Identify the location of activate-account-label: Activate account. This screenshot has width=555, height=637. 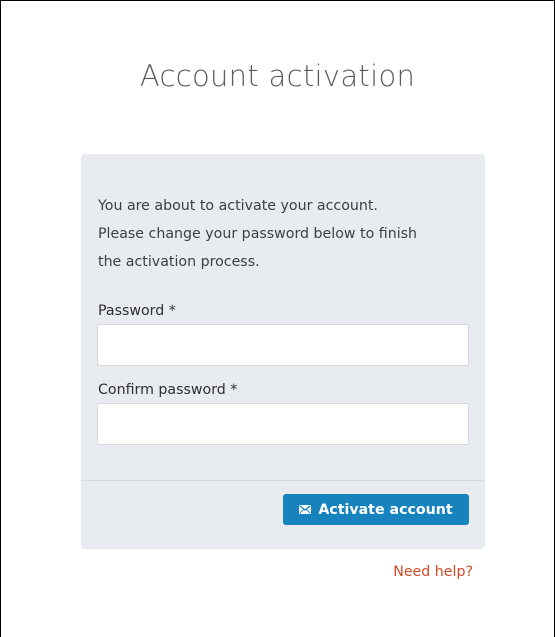
(385, 509).